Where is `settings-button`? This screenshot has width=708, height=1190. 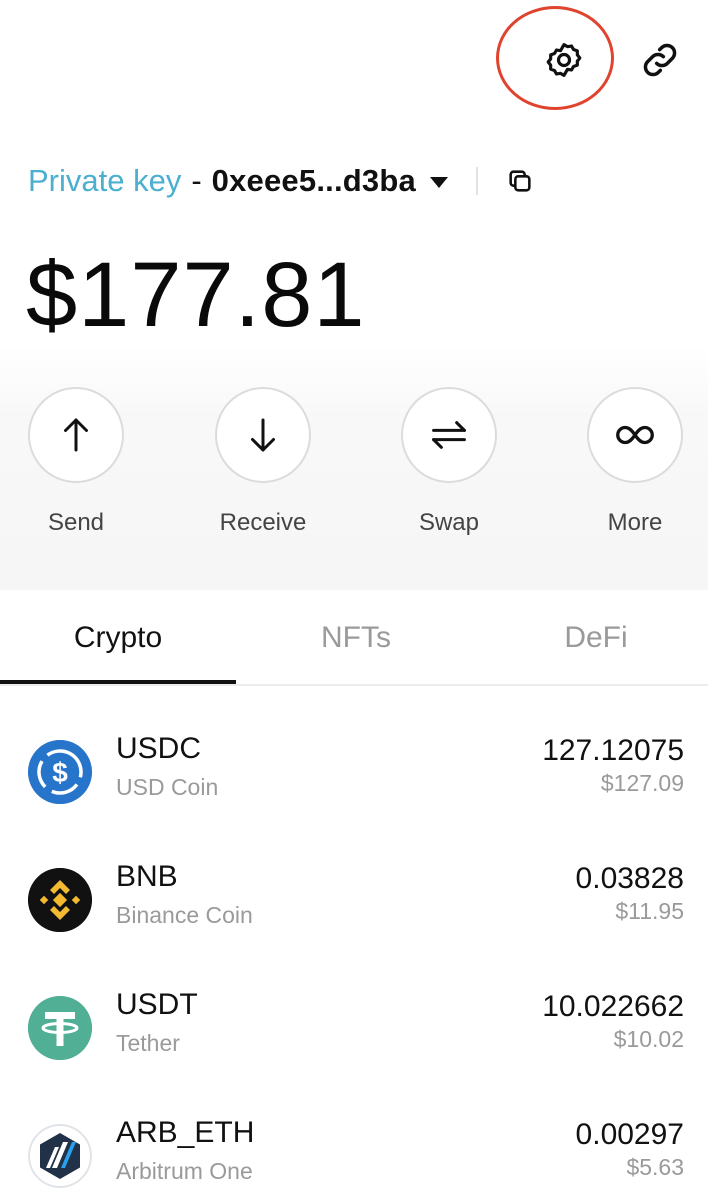
settings-button is located at coordinates (564, 60).